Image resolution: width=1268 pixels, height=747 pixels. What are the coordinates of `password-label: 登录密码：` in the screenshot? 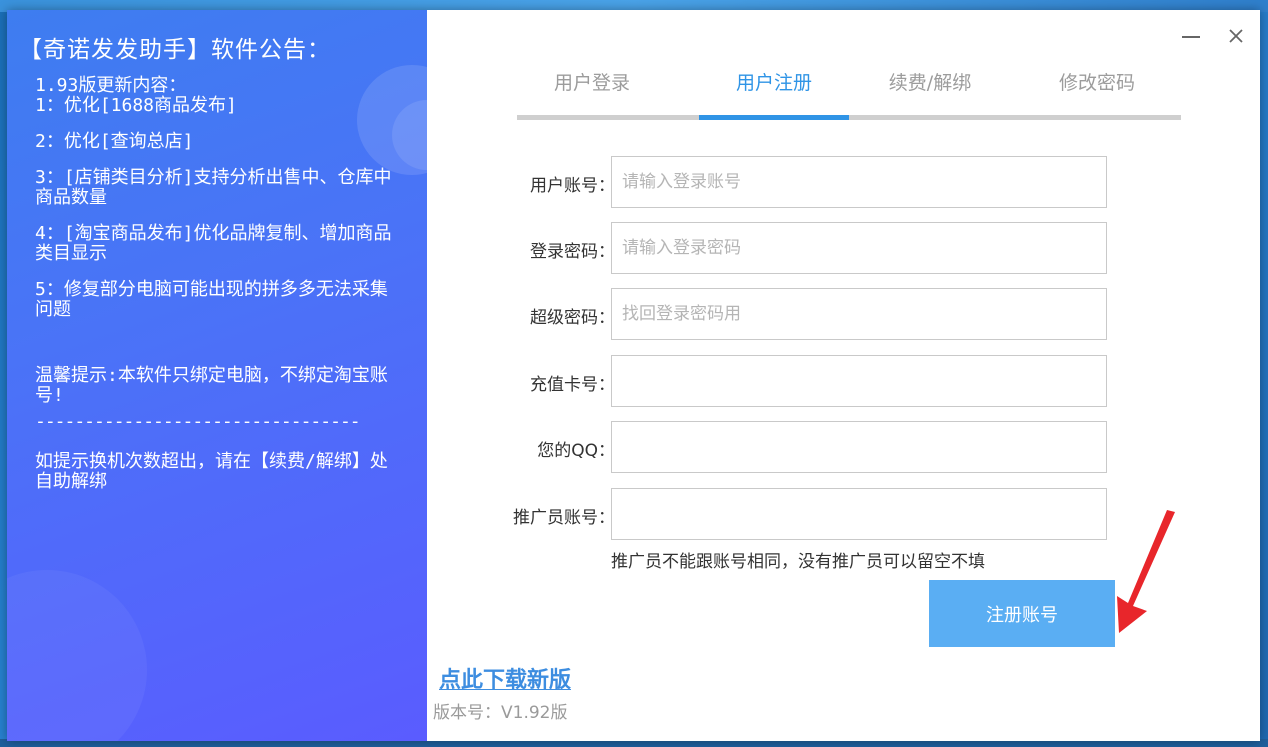 It's located at (572, 252).